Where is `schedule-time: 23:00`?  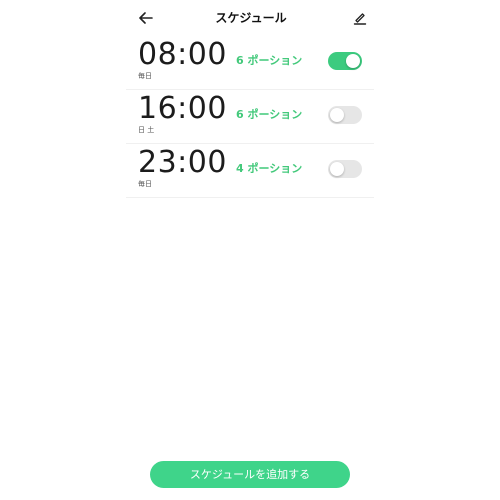 schedule-time: 23:00 is located at coordinates (182, 162).